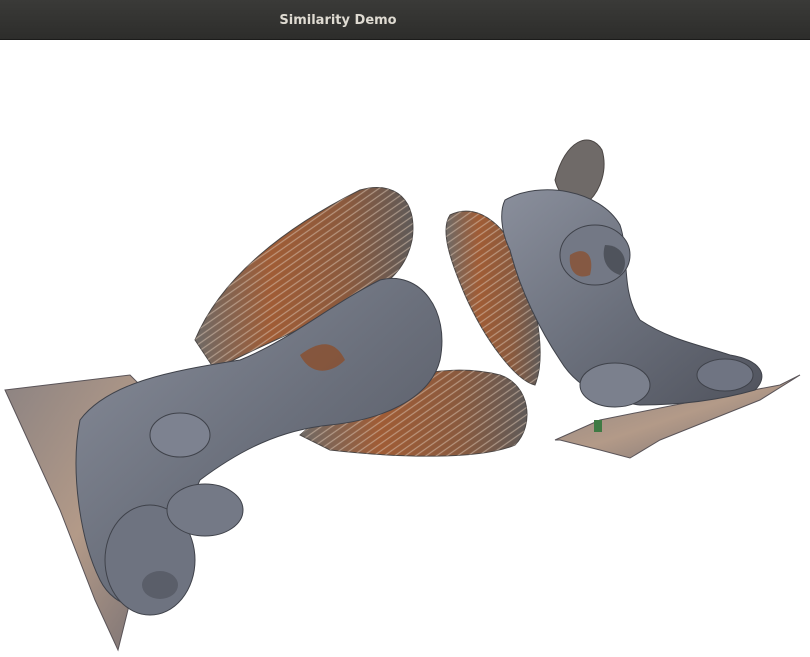 Image resolution: width=810 pixels, height=657 pixels. Describe the element at coordinates (598, 426) in the screenshot. I see `right-model-green-marker` at that location.